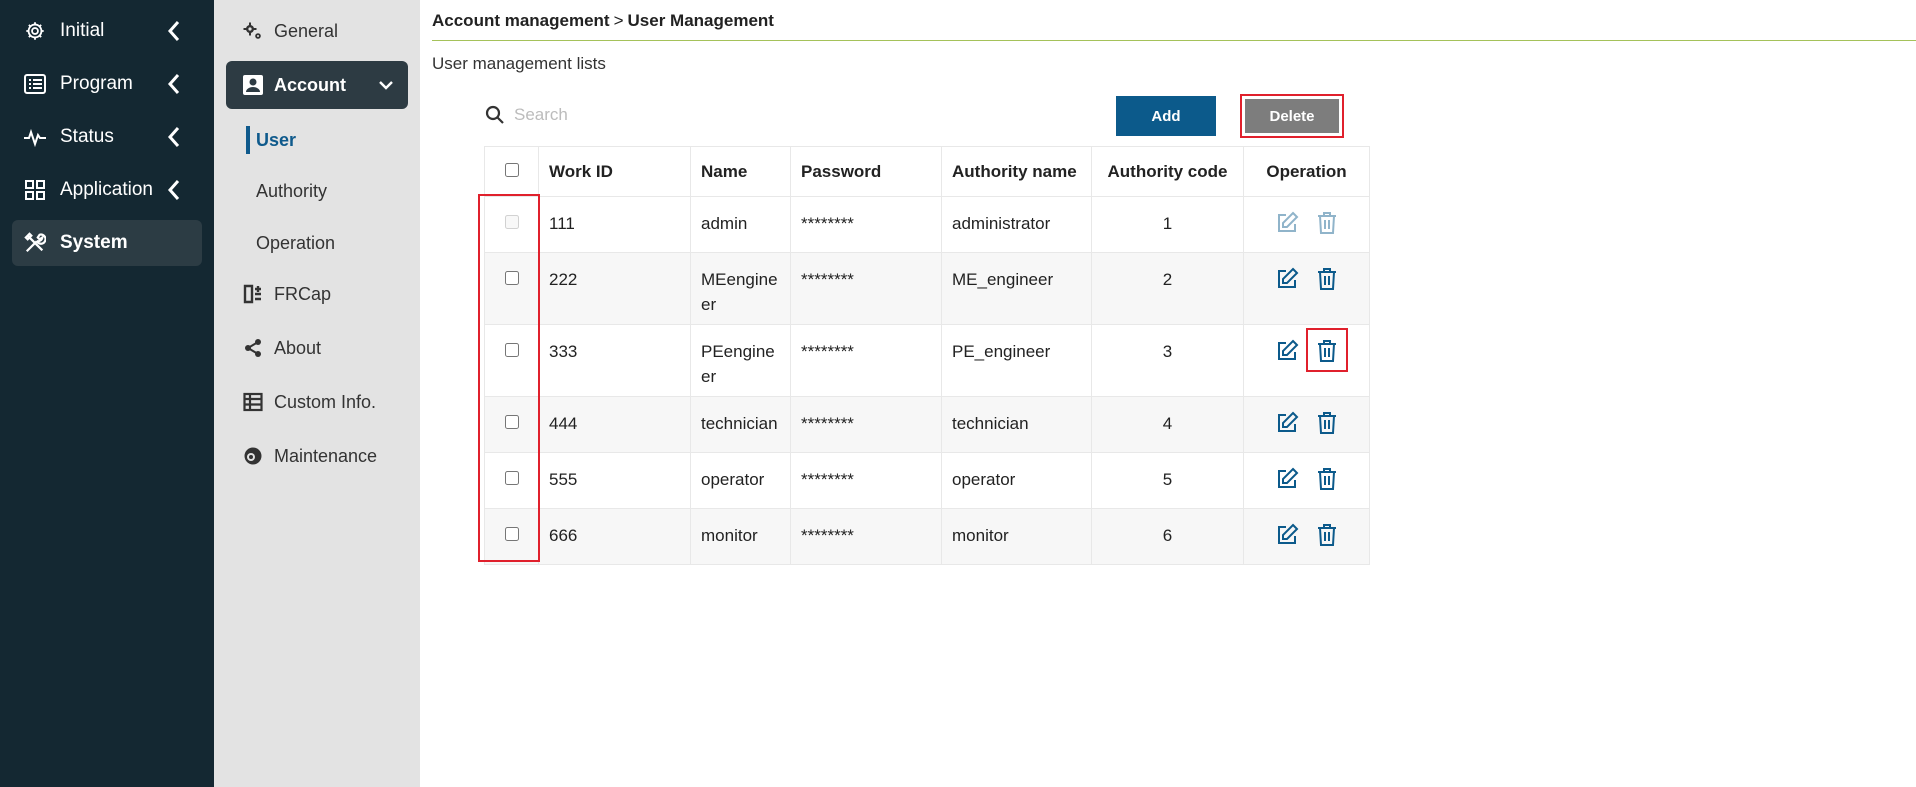 This screenshot has height=787, width=1916. What do you see at coordinates (35, 84) in the screenshot?
I see `list-icon` at bounding box center [35, 84].